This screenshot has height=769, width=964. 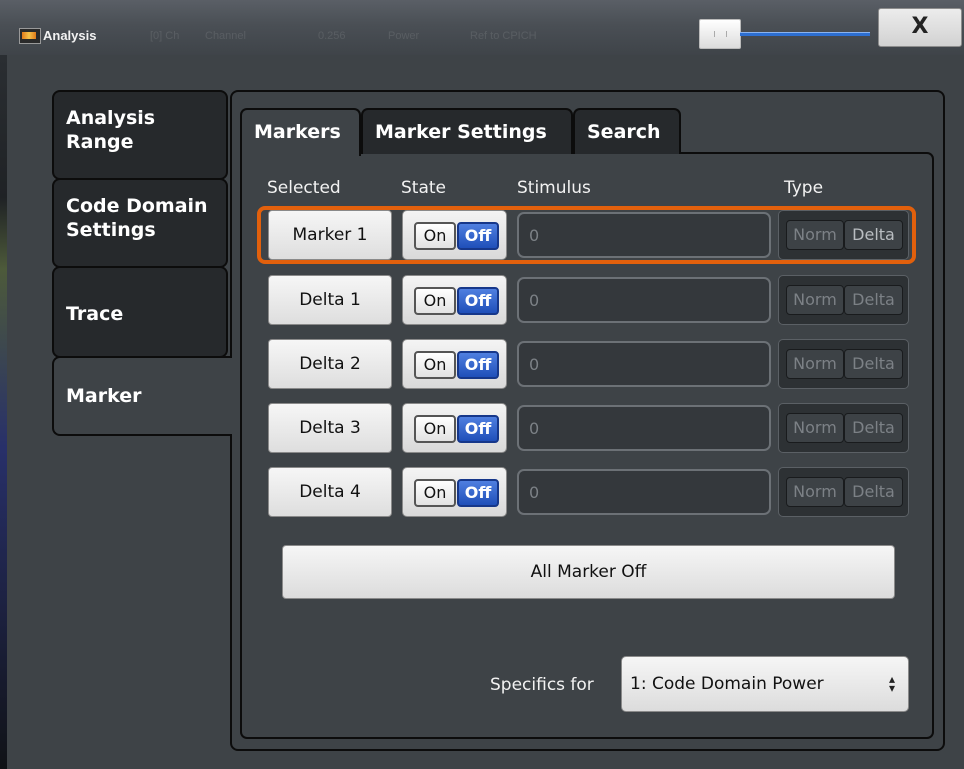 What do you see at coordinates (404, 36) in the screenshot?
I see `background-ghost-text: Power` at bounding box center [404, 36].